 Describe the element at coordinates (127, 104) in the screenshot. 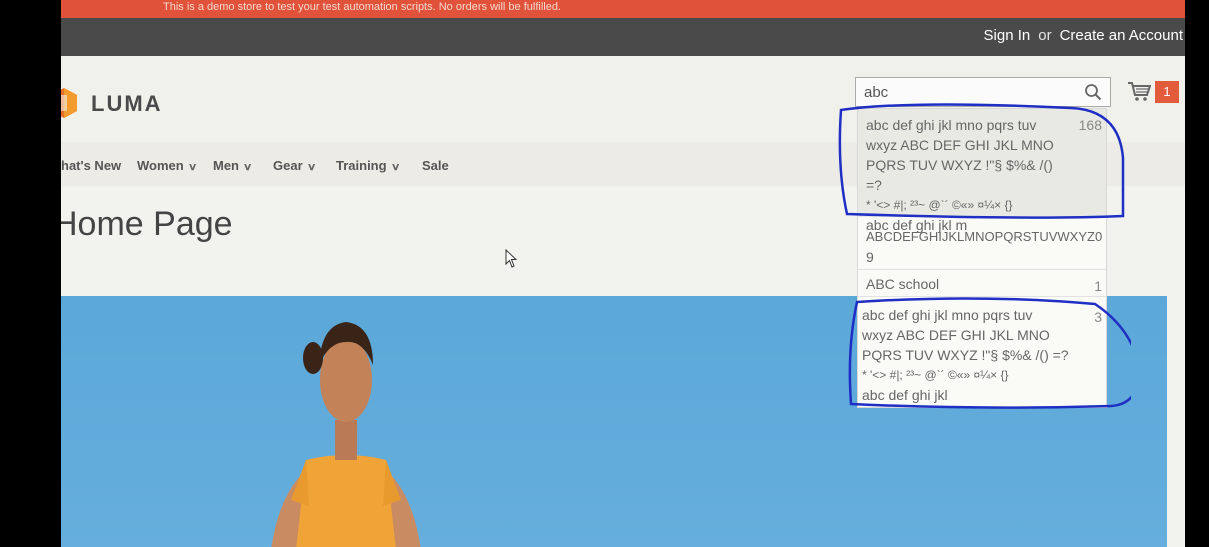

I see `logo-text: LUMA` at that location.